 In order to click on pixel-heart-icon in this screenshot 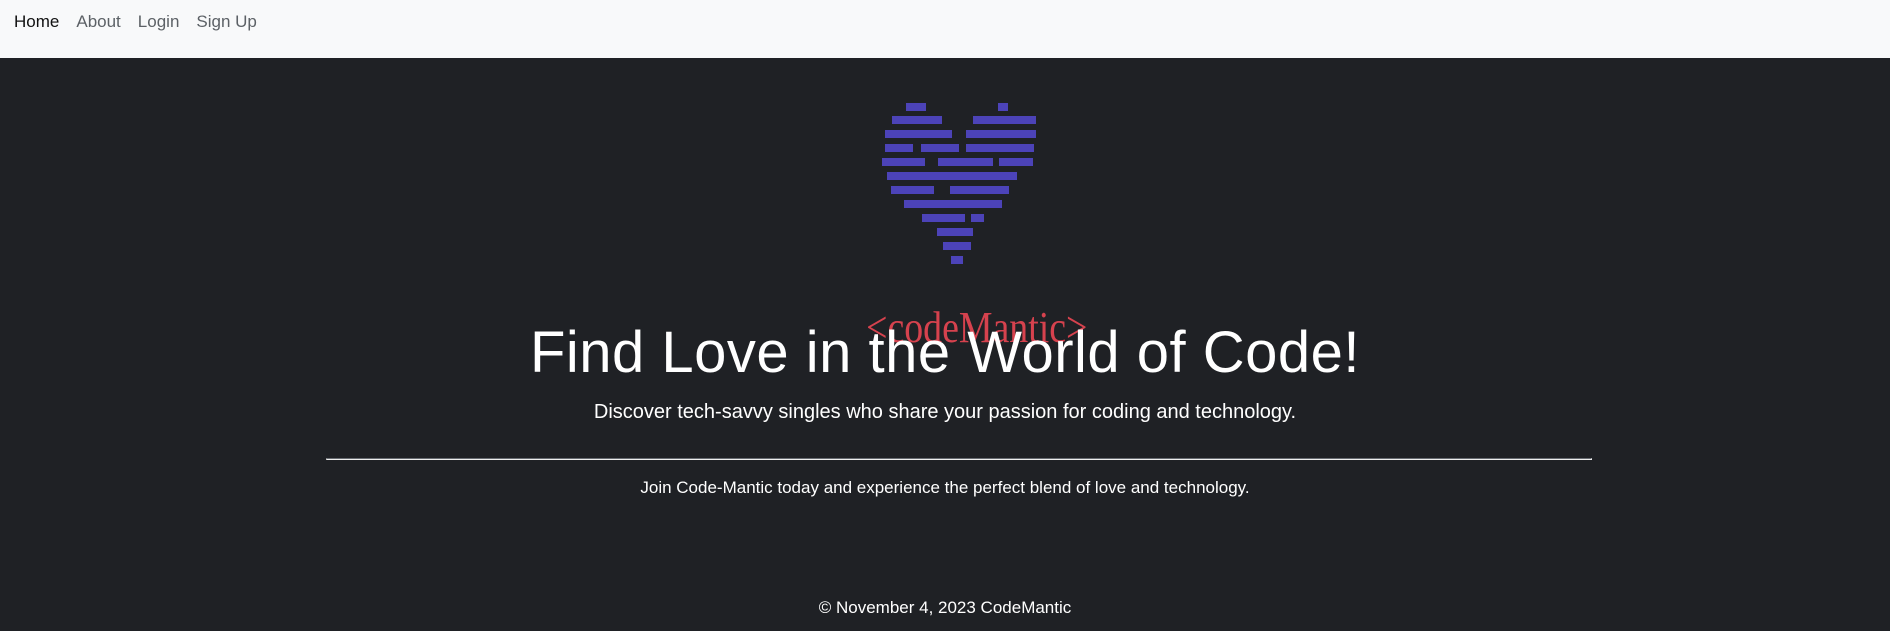, I will do `click(959, 183)`.